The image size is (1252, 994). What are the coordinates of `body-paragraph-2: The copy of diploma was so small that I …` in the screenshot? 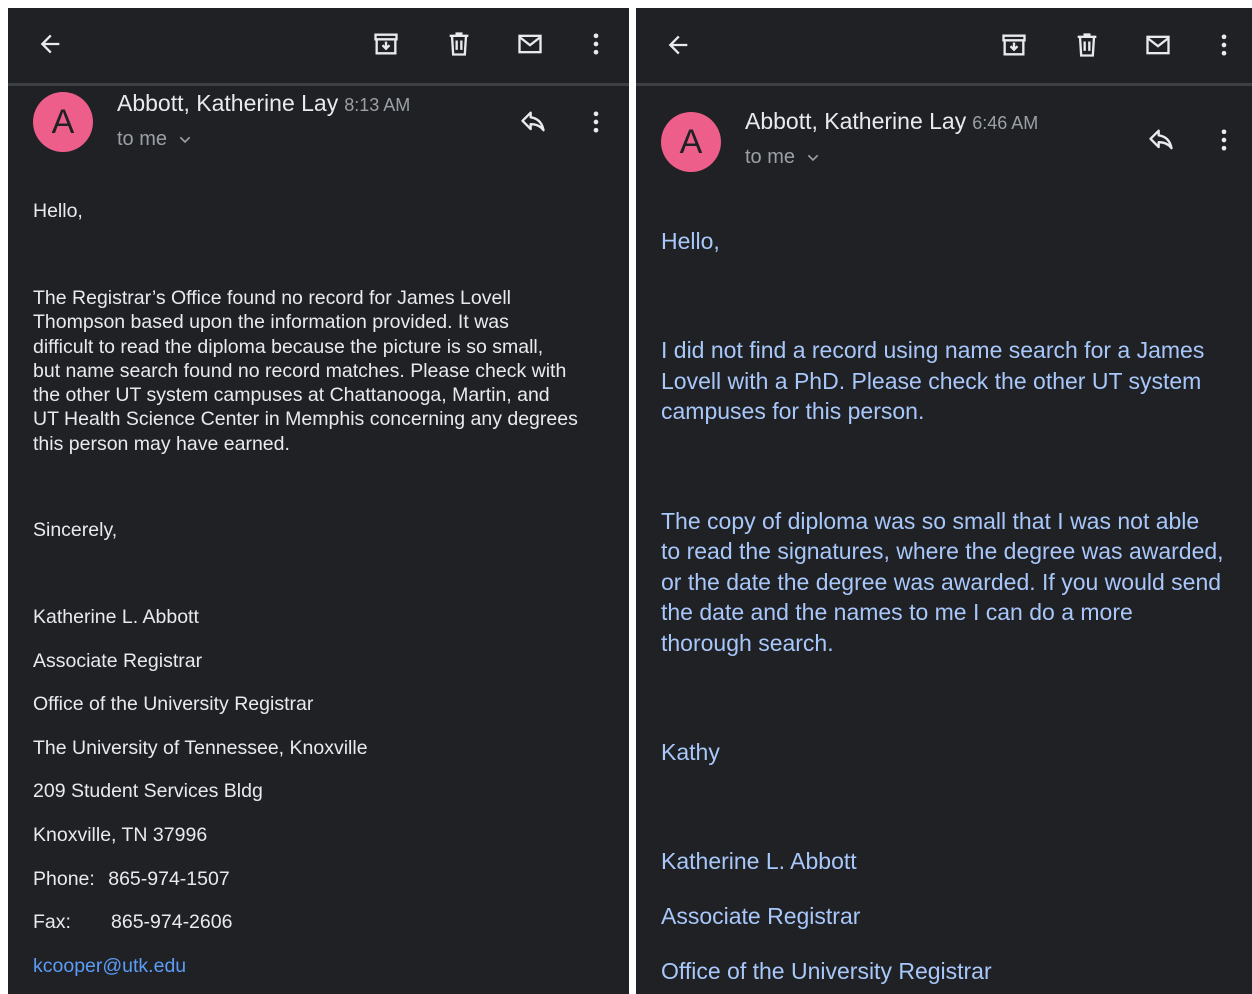 It's located at (953, 582).